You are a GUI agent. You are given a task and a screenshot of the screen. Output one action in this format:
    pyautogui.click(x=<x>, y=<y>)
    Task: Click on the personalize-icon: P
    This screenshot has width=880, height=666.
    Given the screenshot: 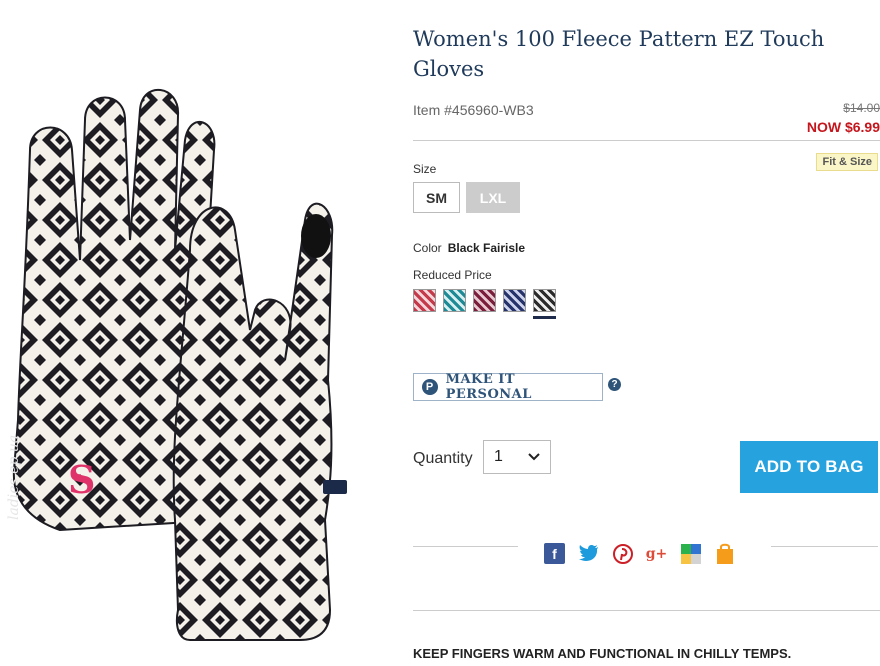 What is the action you would take?
    pyautogui.click(x=430, y=387)
    